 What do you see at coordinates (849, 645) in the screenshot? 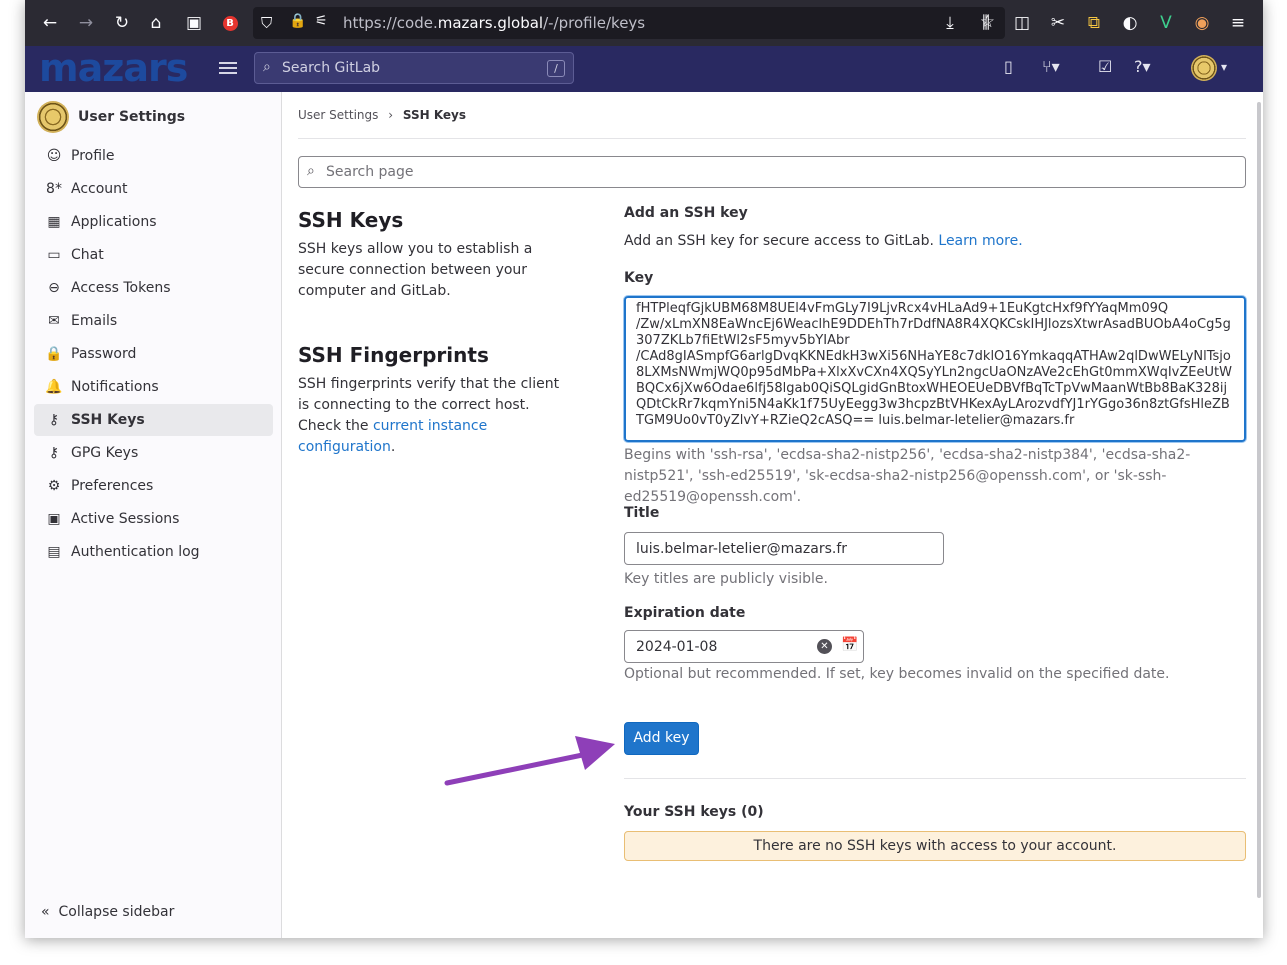
I see `calendar-icon: 📅` at bounding box center [849, 645].